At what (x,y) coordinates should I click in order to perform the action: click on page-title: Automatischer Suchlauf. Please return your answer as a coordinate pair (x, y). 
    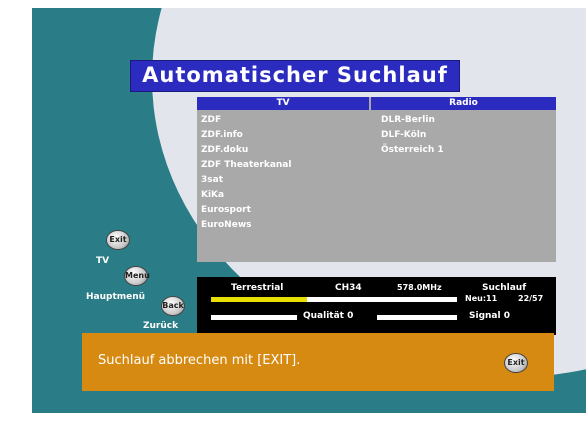
    Looking at the image, I should click on (295, 75).